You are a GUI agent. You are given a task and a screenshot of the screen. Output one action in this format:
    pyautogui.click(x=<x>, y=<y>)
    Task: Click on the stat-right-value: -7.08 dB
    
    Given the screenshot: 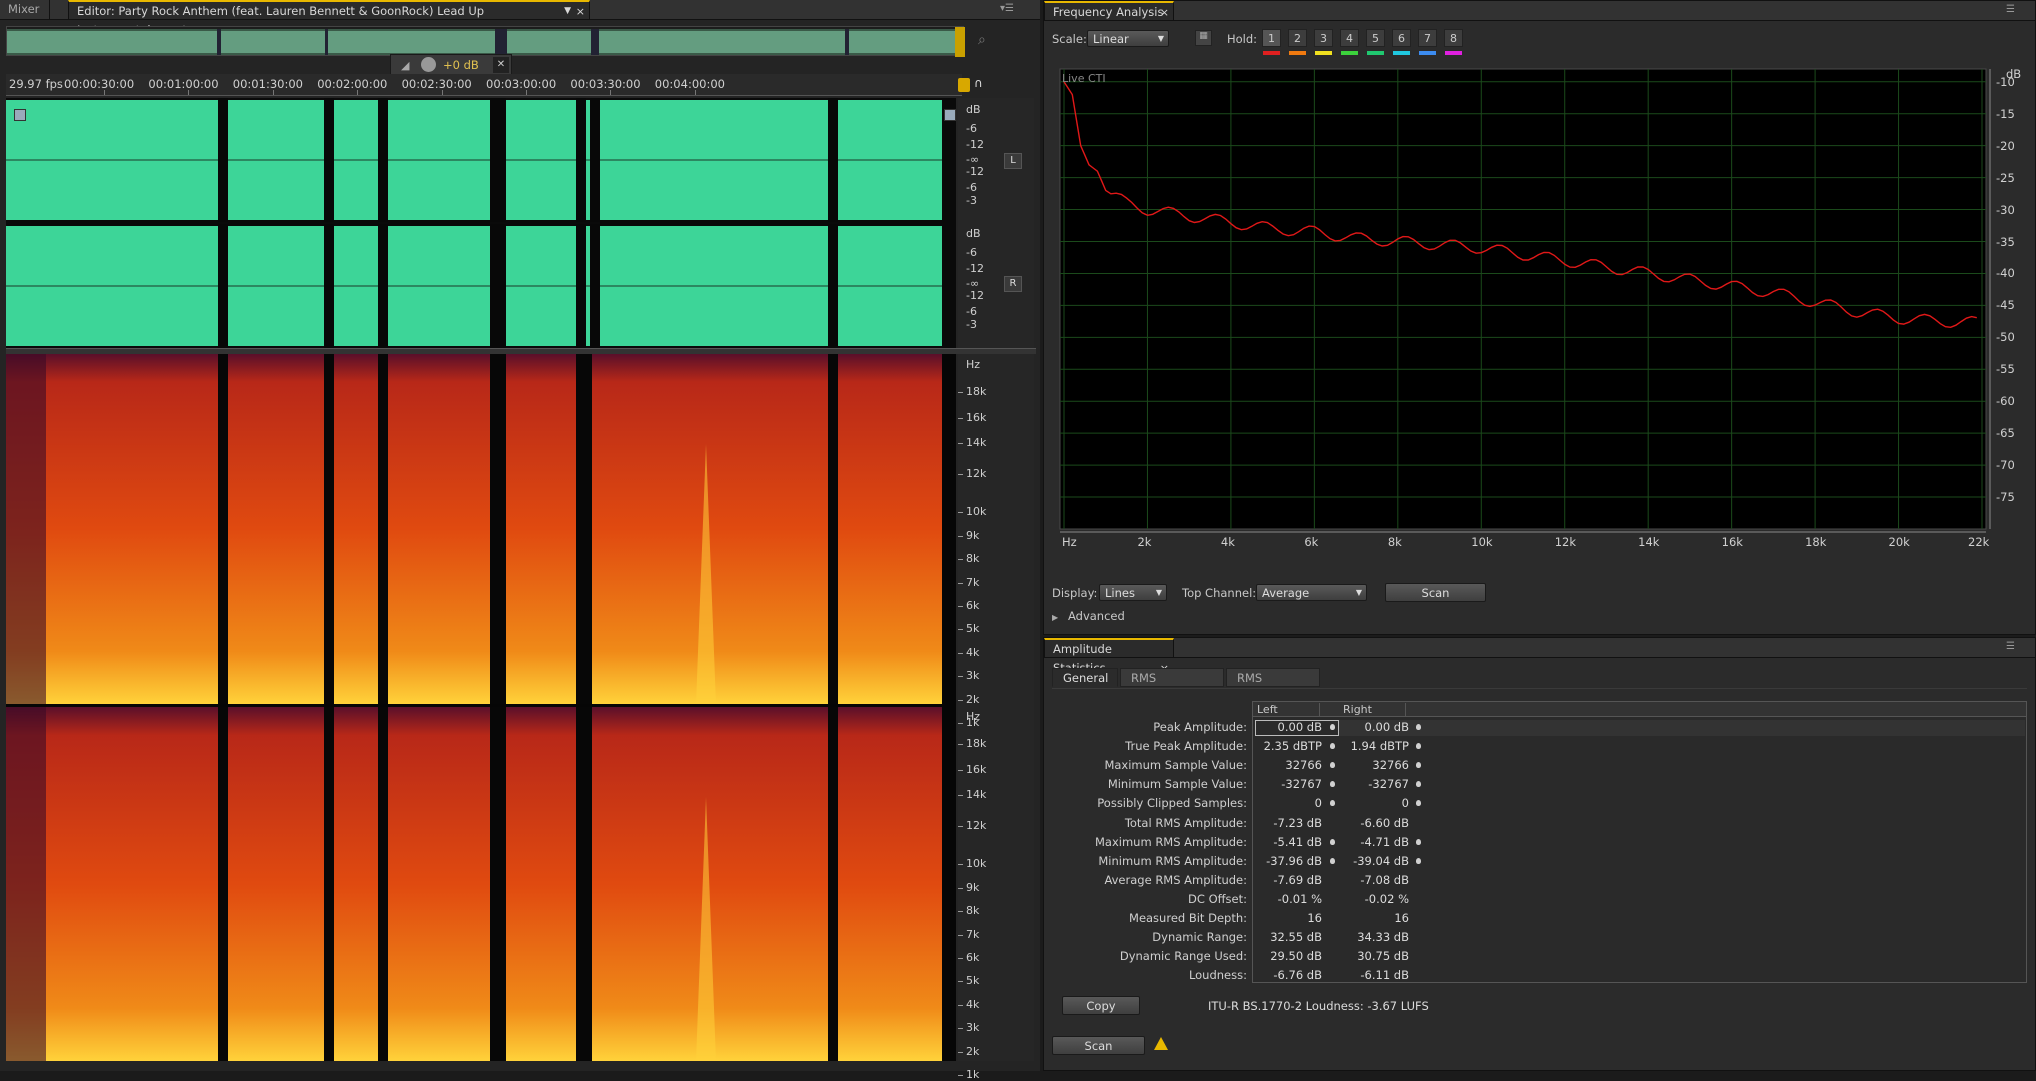 What is the action you would take?
    pyautogui.click(x=1368, y=880)
    